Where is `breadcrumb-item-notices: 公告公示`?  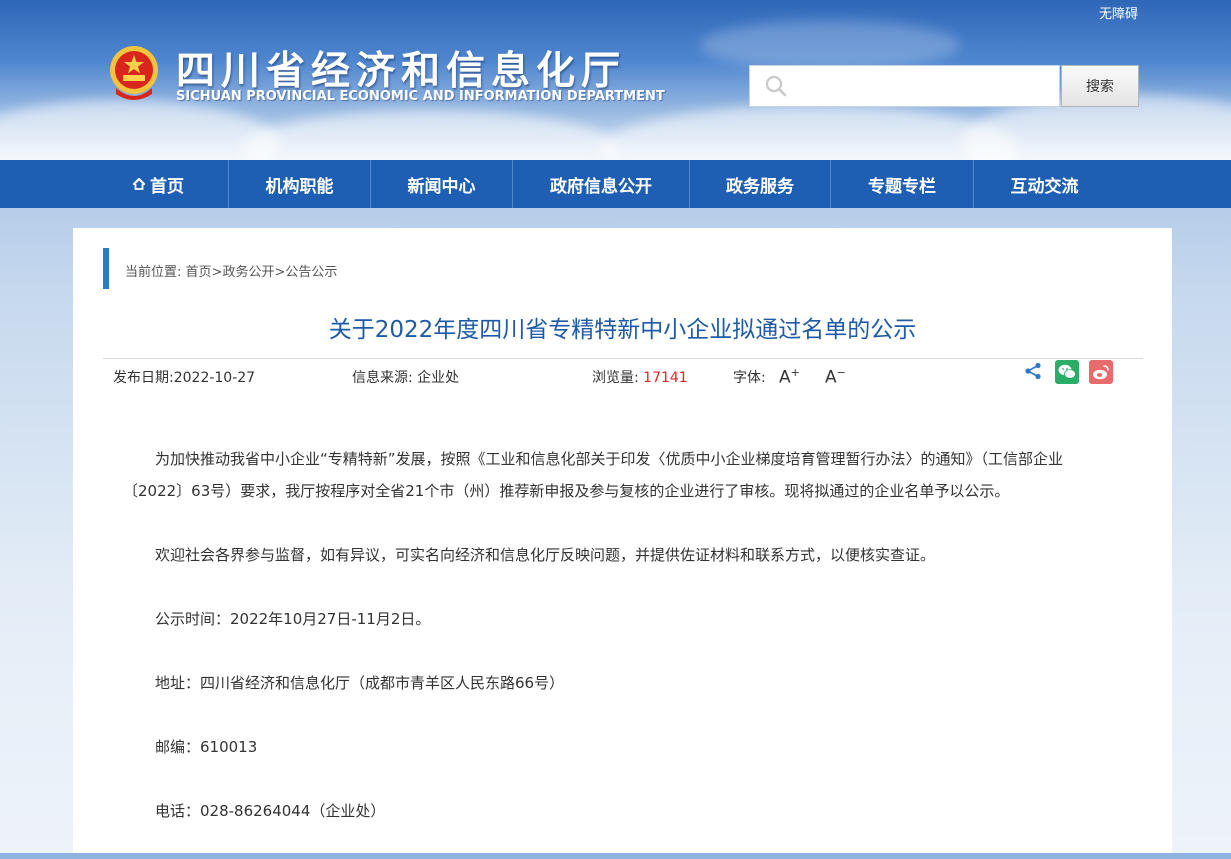
breadcrumb-item-notices: 公告公示 is located at coordinates (311, 272).